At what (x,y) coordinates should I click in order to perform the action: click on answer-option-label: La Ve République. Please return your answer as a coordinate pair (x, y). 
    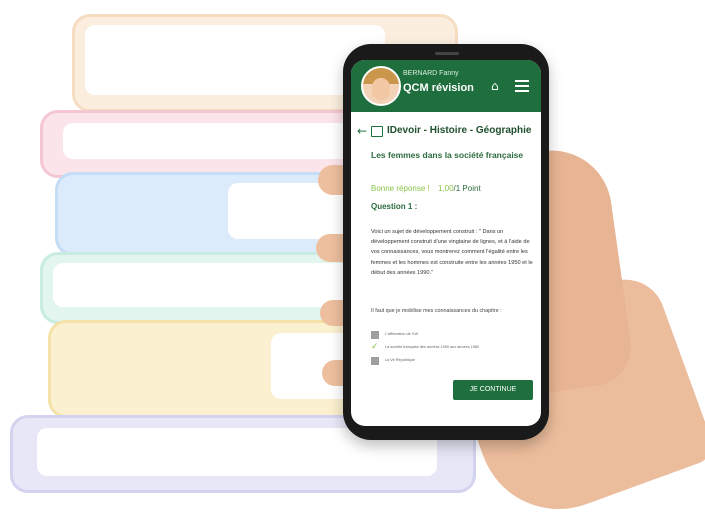
    Looking at the image, I should click on (400, 360).